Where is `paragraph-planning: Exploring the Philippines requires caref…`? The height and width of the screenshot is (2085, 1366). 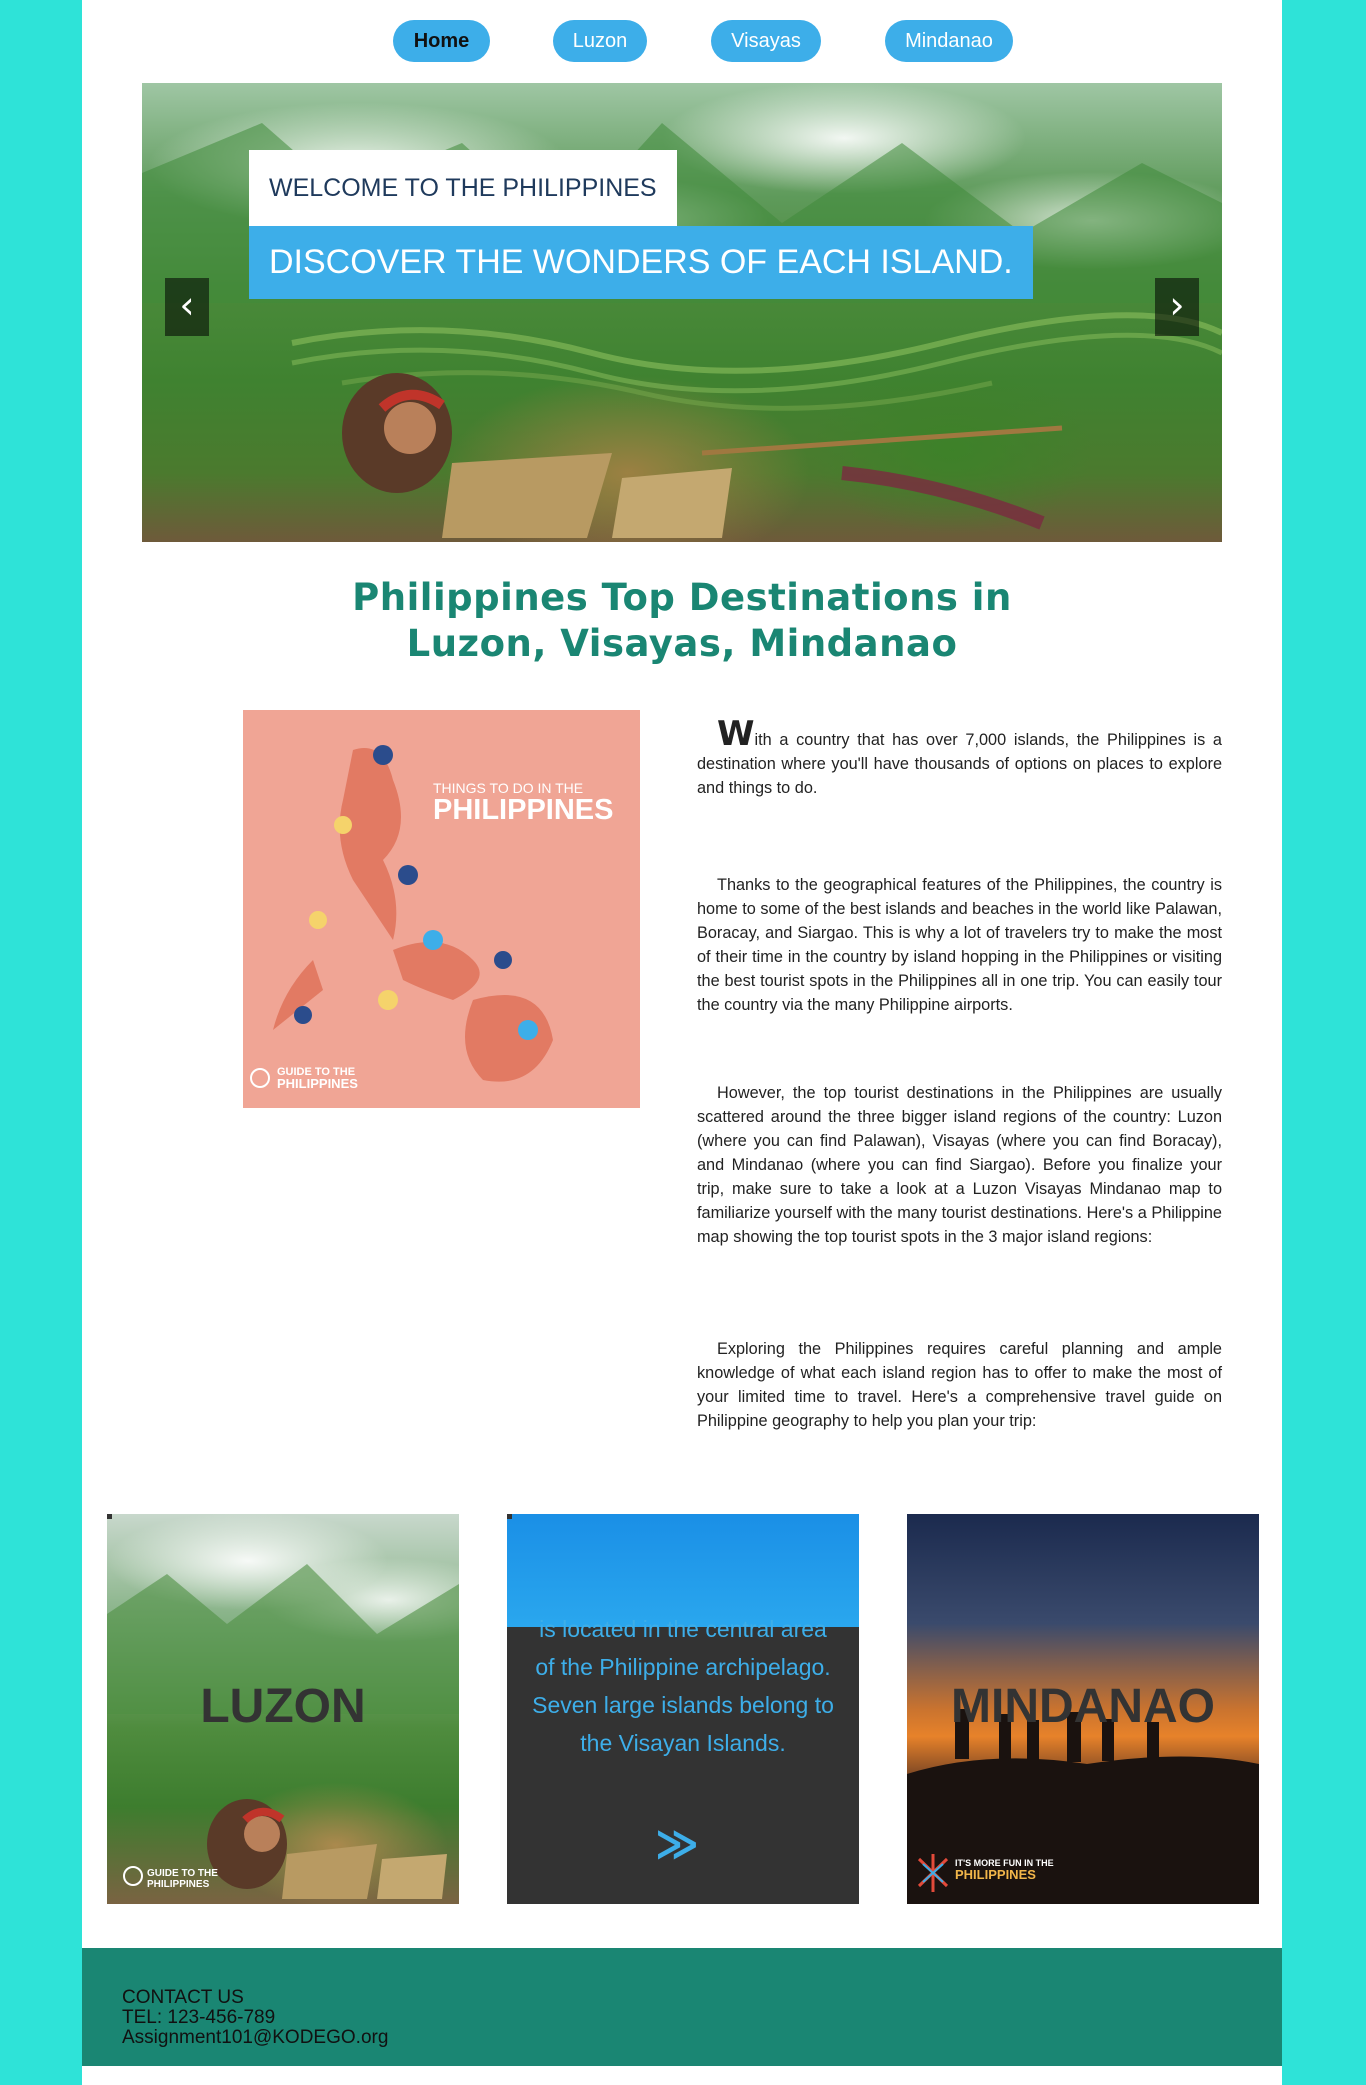 paragraph-planning: Exploring the Philippines requires caref… is located at coordinates (959, 1385).